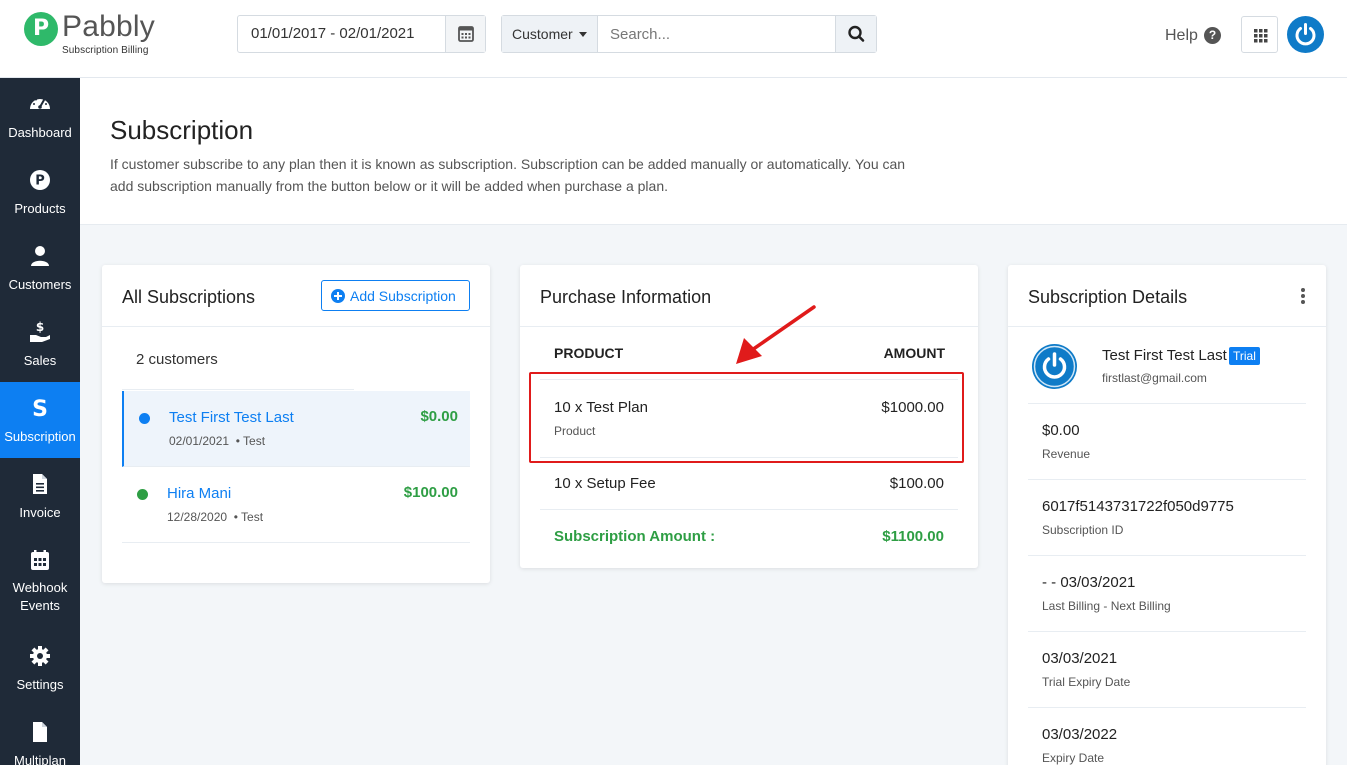 The height and width of the screenshot is (765, 1347). Describe the element at coordinates (746, 417) in the screenshot. I see `highlight-box` at that location.